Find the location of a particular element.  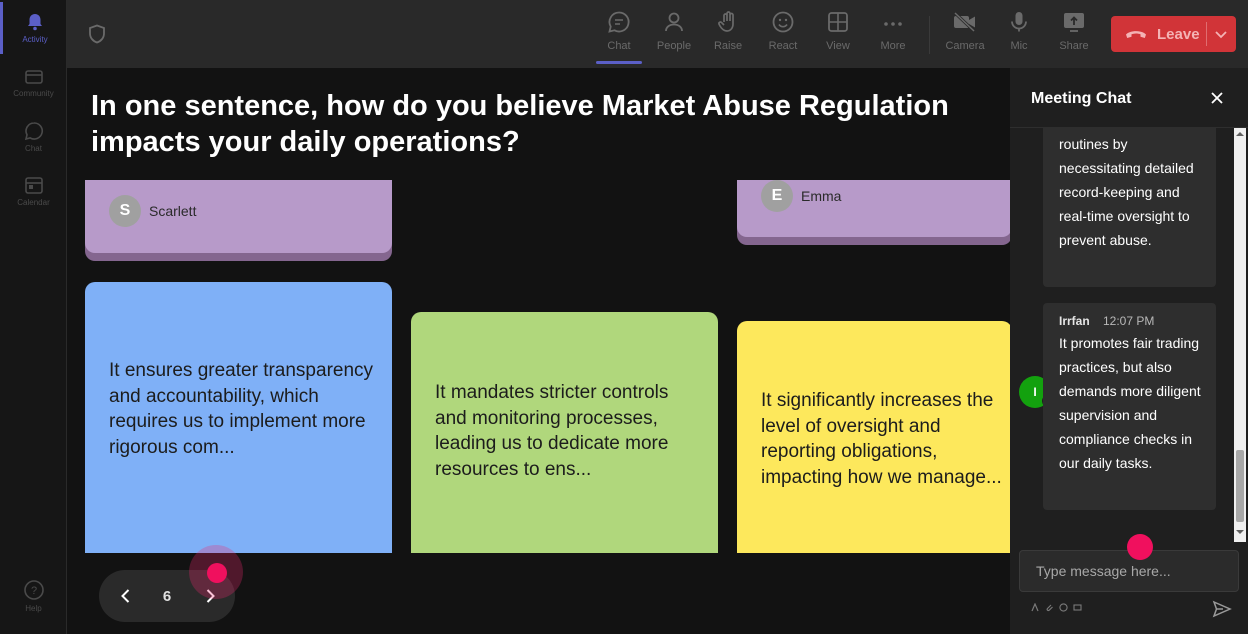

sticky-note-emma: E Emma is located at coordinates (873, 208).